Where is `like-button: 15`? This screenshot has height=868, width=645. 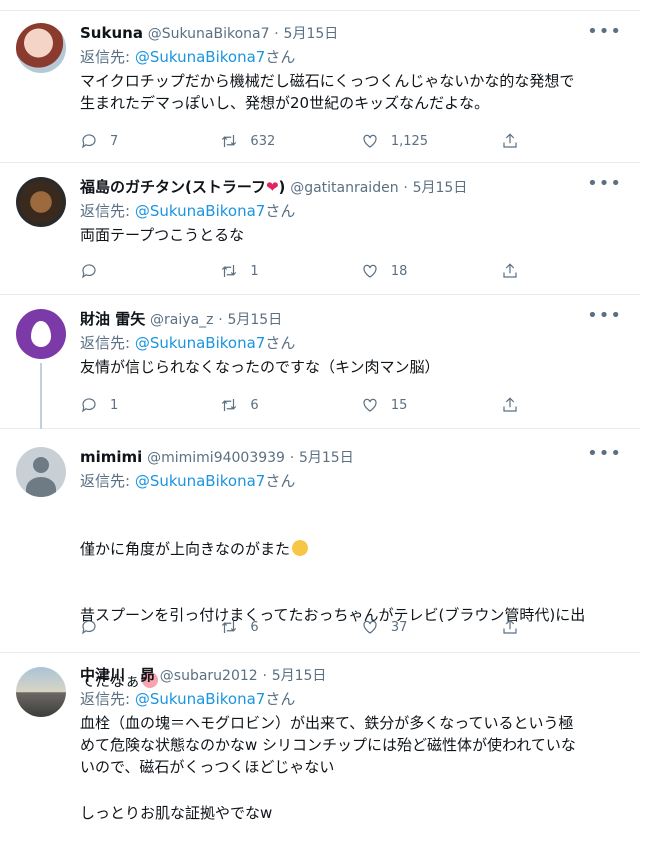 like-button: 15 is located at coordinates (431, 405).